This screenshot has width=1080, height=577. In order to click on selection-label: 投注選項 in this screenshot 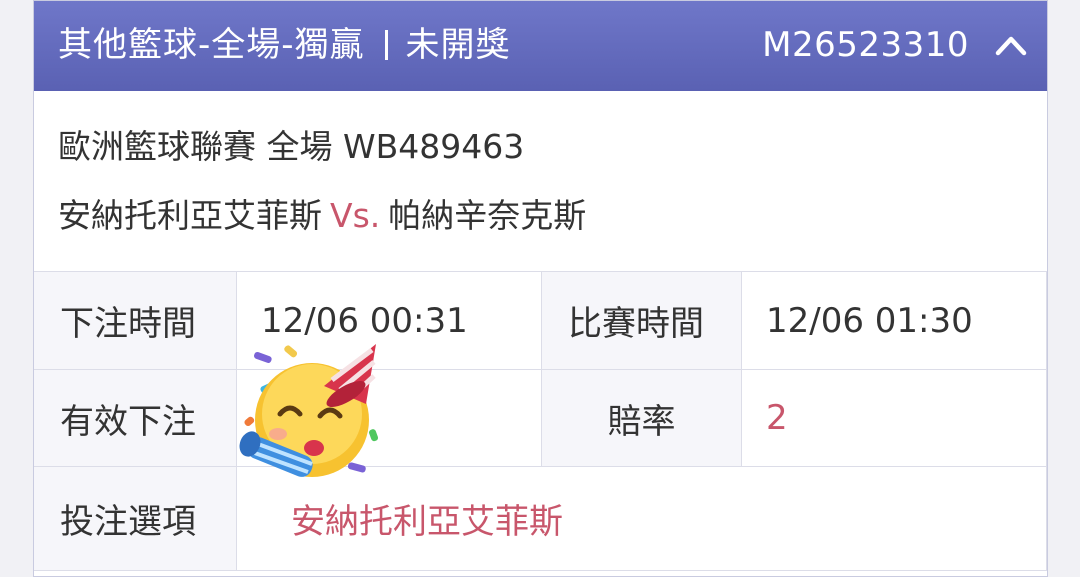, I will do `click(135, 519)`.